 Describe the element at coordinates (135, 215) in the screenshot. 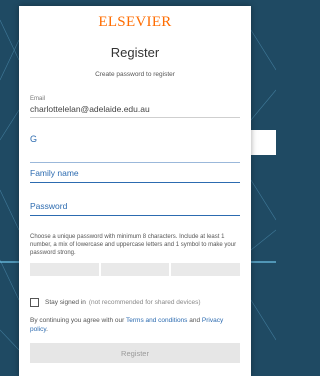

I see `password-underline` at that location.